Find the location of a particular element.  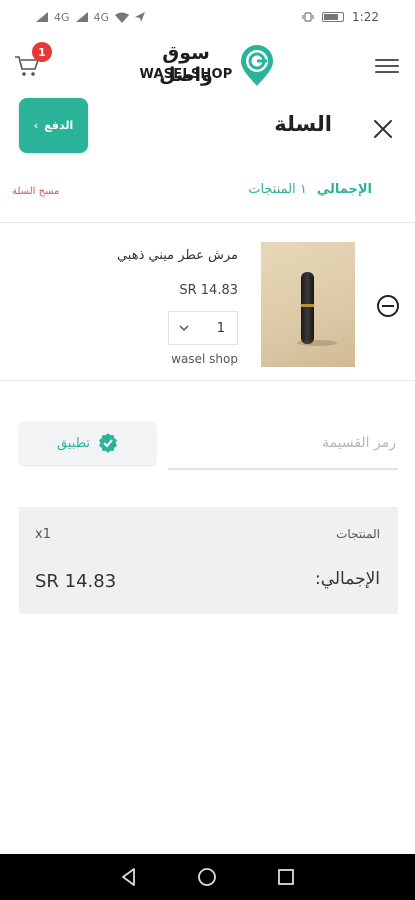

home-icon is located at coordinates (207, 877).